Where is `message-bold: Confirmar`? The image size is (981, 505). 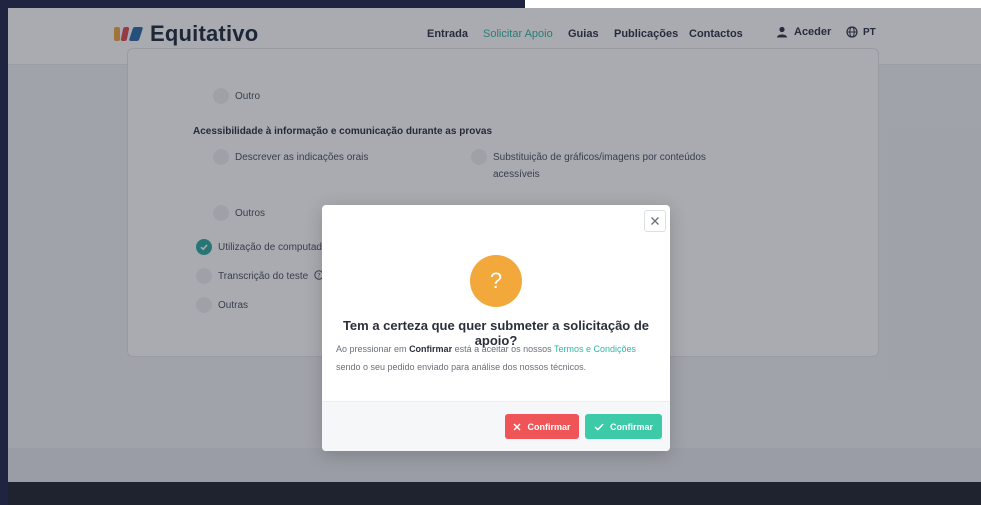 message-bold: Confirmar is located at coordinates (431, 349).